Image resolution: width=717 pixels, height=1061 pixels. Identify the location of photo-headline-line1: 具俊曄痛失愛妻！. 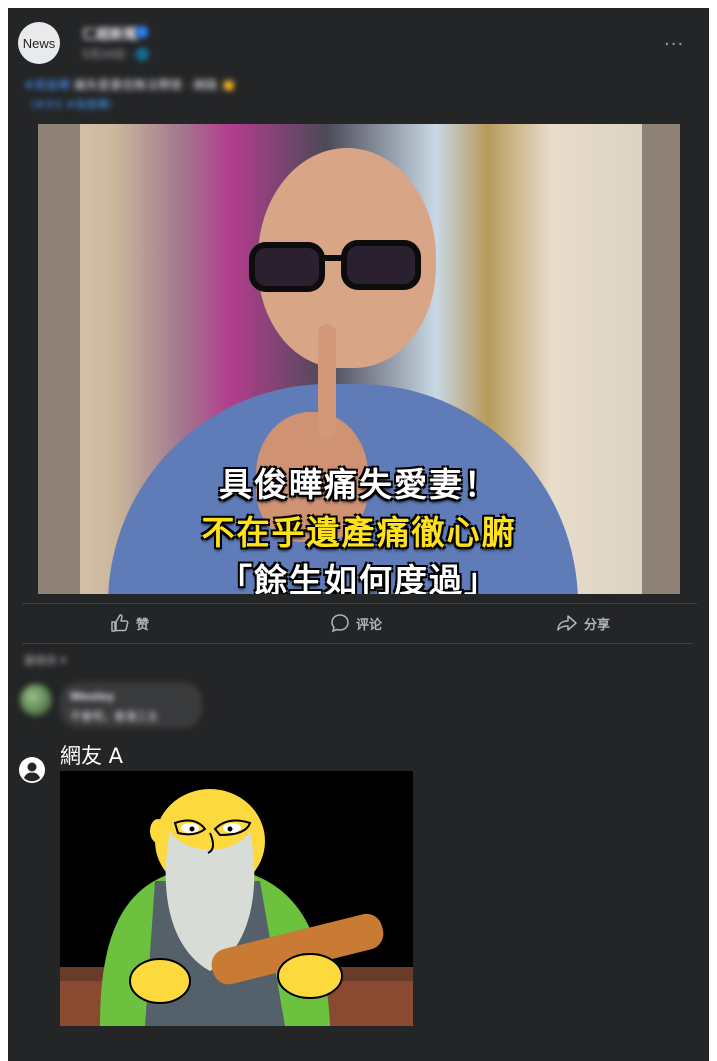
(359, 484).